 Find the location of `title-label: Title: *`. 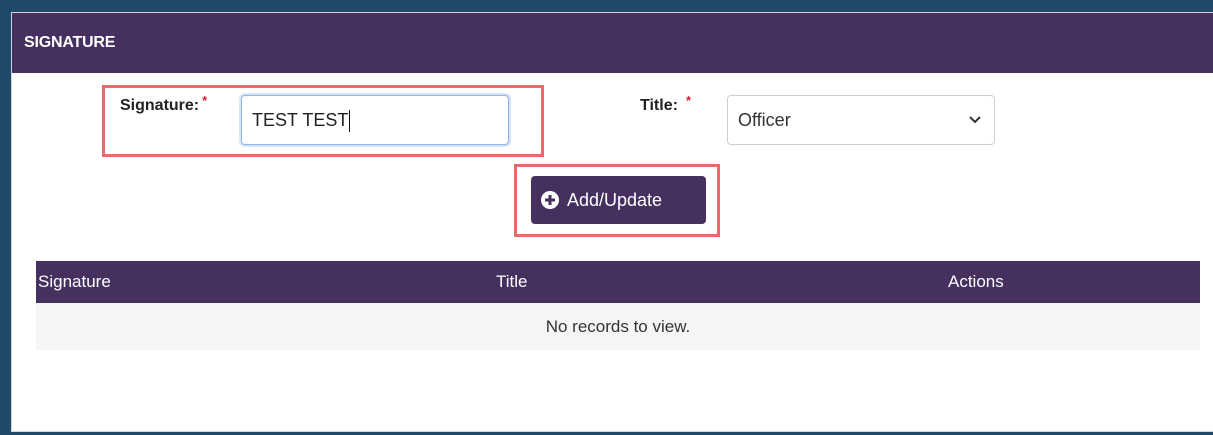

title-label: Title: * is located at coordinates (665, 104).